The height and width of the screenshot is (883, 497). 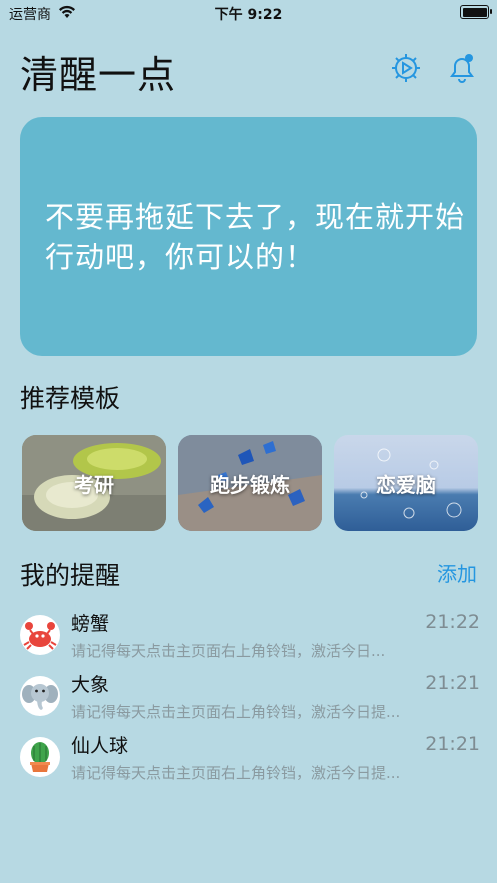 I want to click on reminder-time: 21:22, so click(x=452, y=622).